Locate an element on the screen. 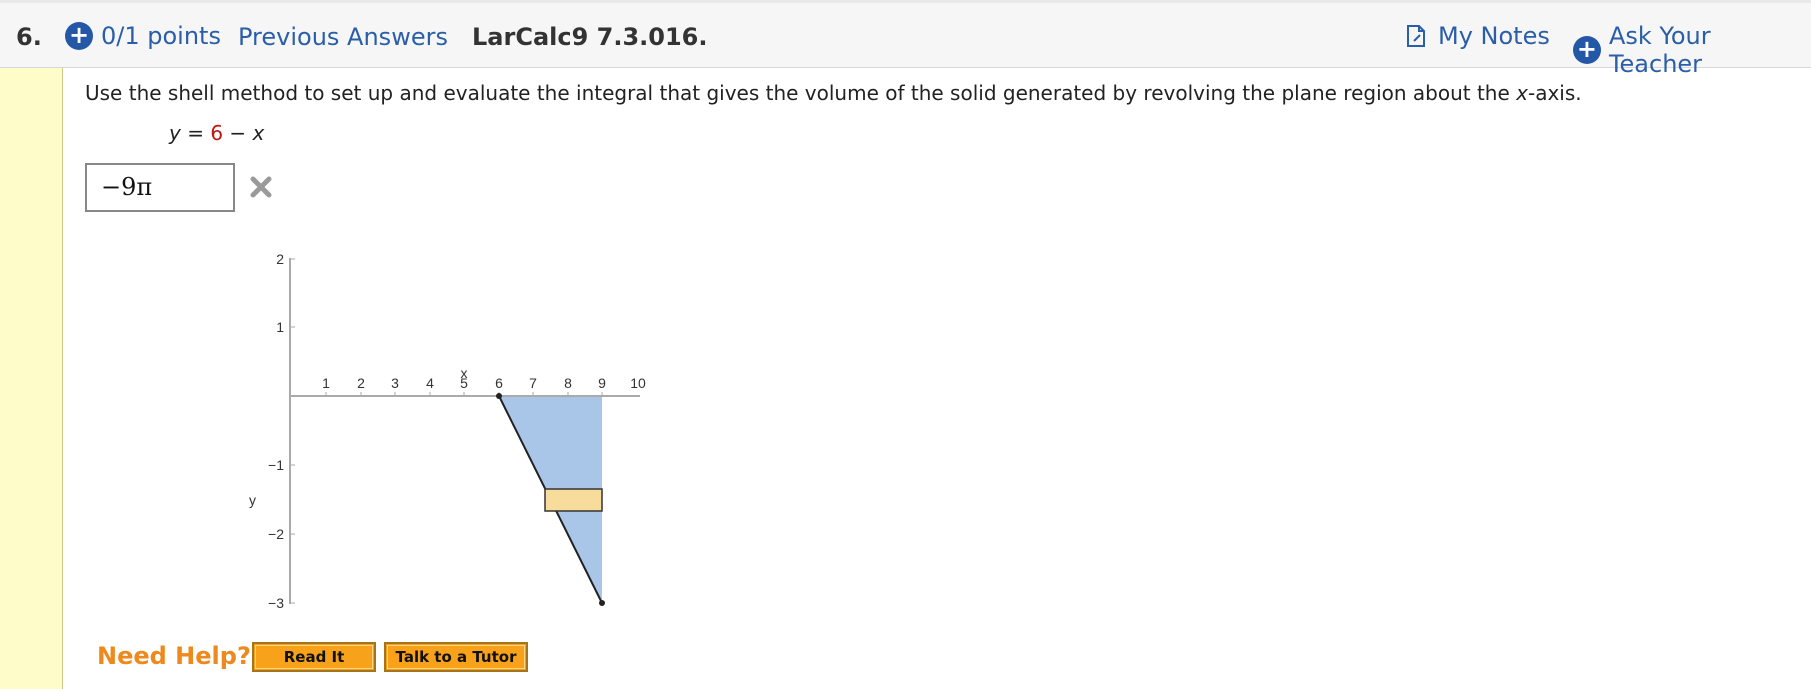 This screenshot has width=1811, height=689. read-it-button: Read It is located at coordinates (314, 657).